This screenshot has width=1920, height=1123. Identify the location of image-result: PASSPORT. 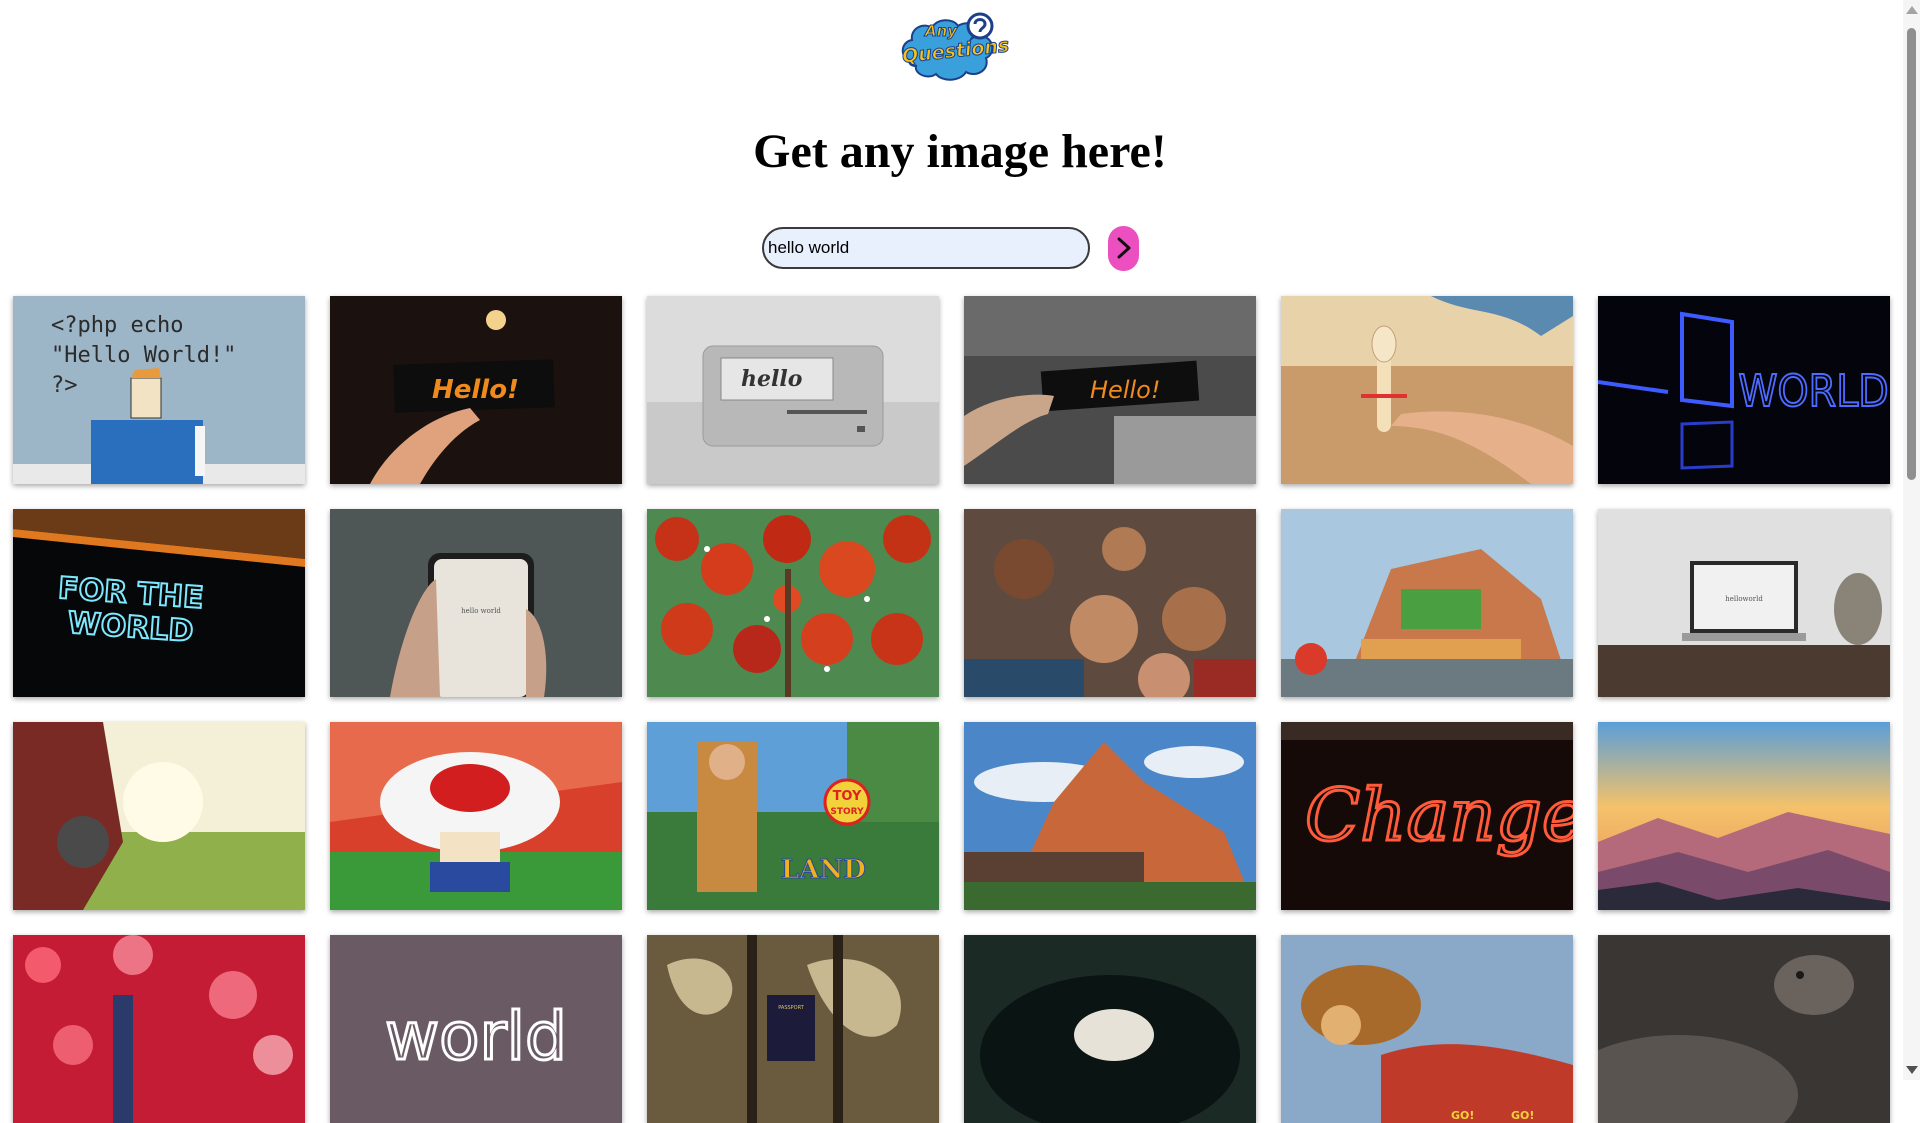
(793, 1029).